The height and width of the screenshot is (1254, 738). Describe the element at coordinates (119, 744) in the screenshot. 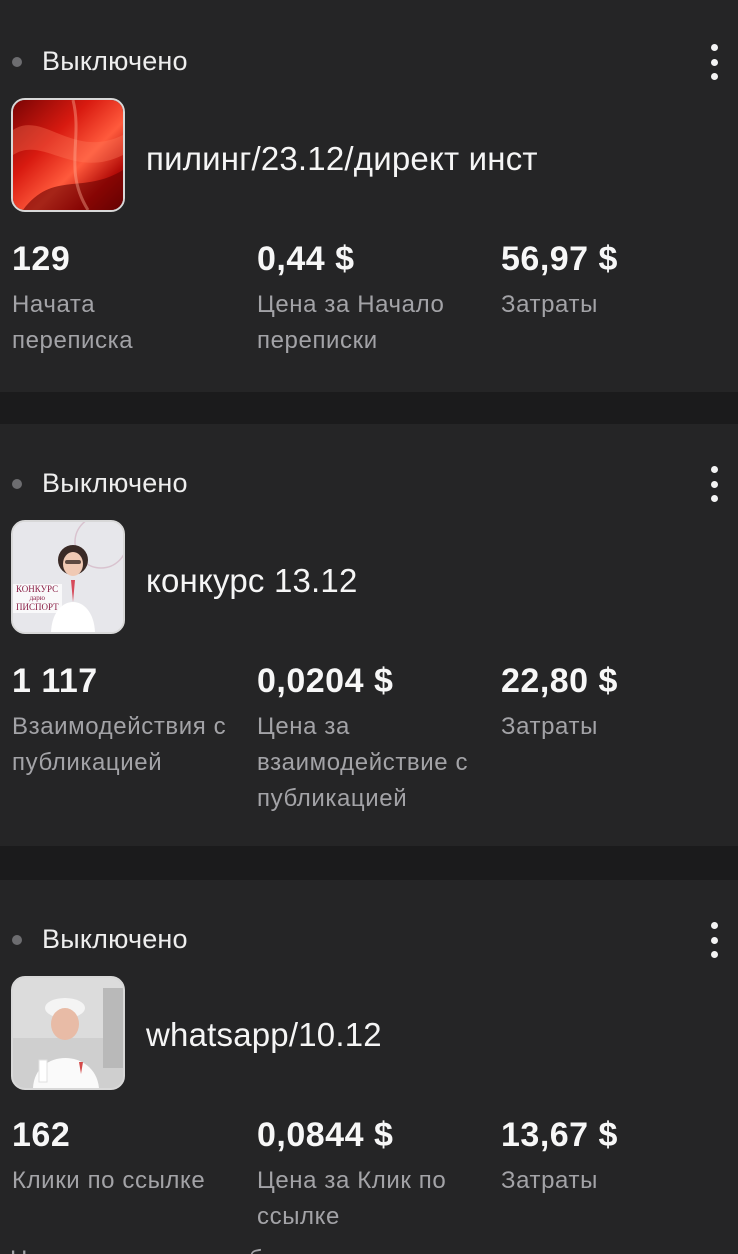

I see `metric-label: Взаимодействия с публикацией` at that location.